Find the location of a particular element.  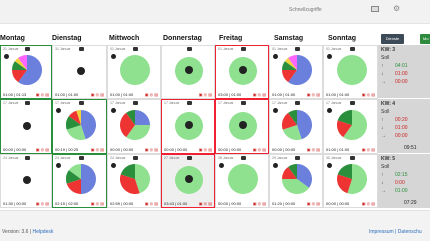

day-cell: 17 Januar 00:19 | 00:25 ▣ ◎ ▤ is located at coordinates (79, 126).